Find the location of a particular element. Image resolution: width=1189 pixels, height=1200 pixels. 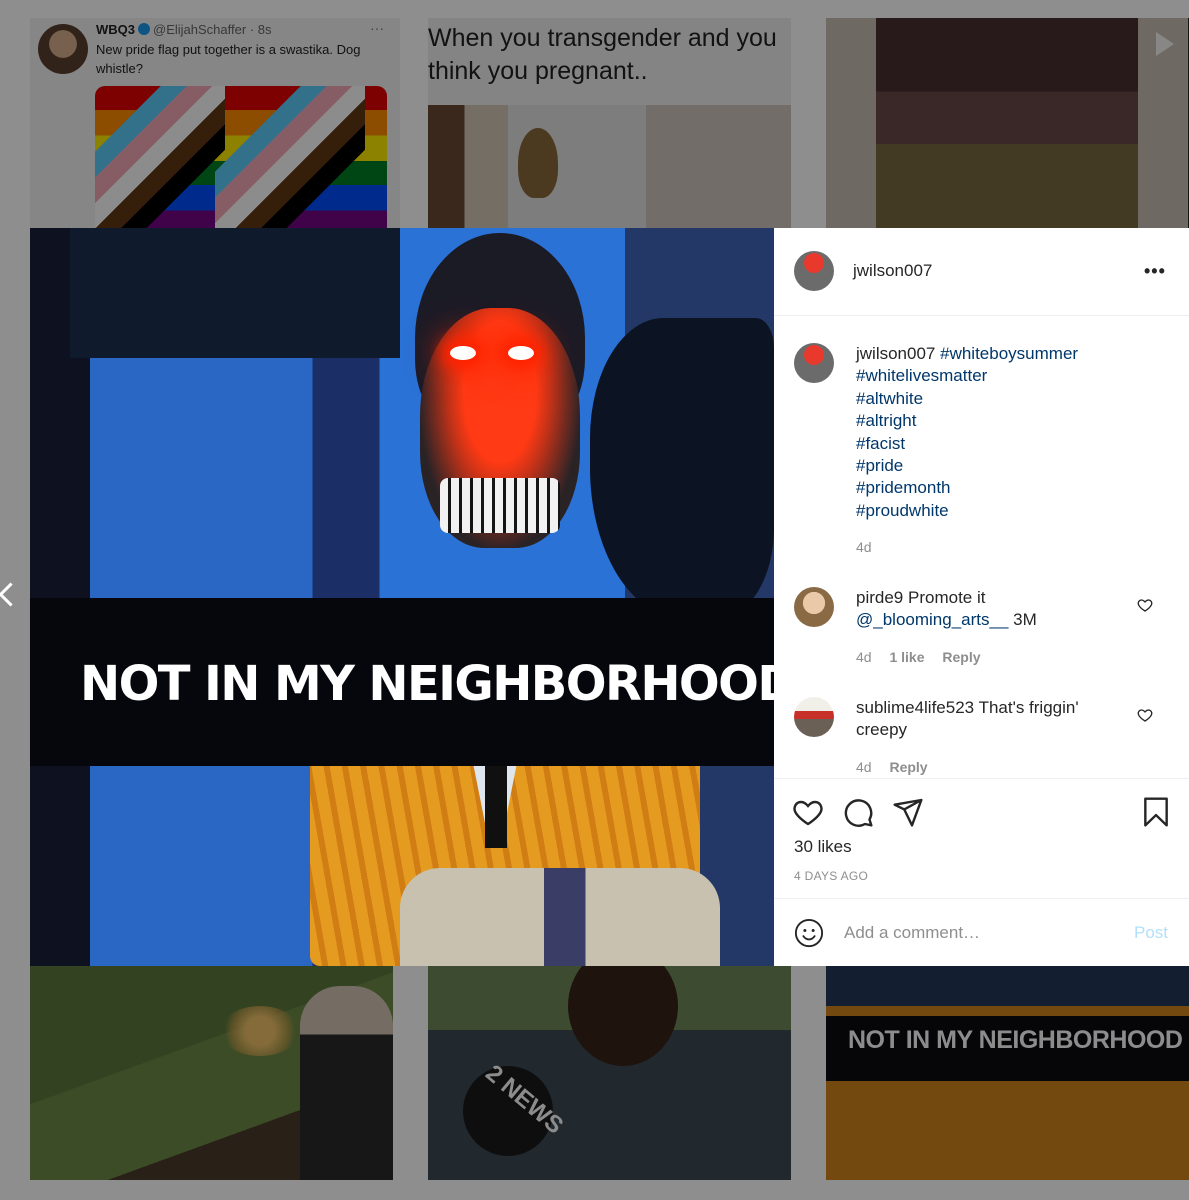

hashtag-link: #facist is located at coordinates (986, 444).